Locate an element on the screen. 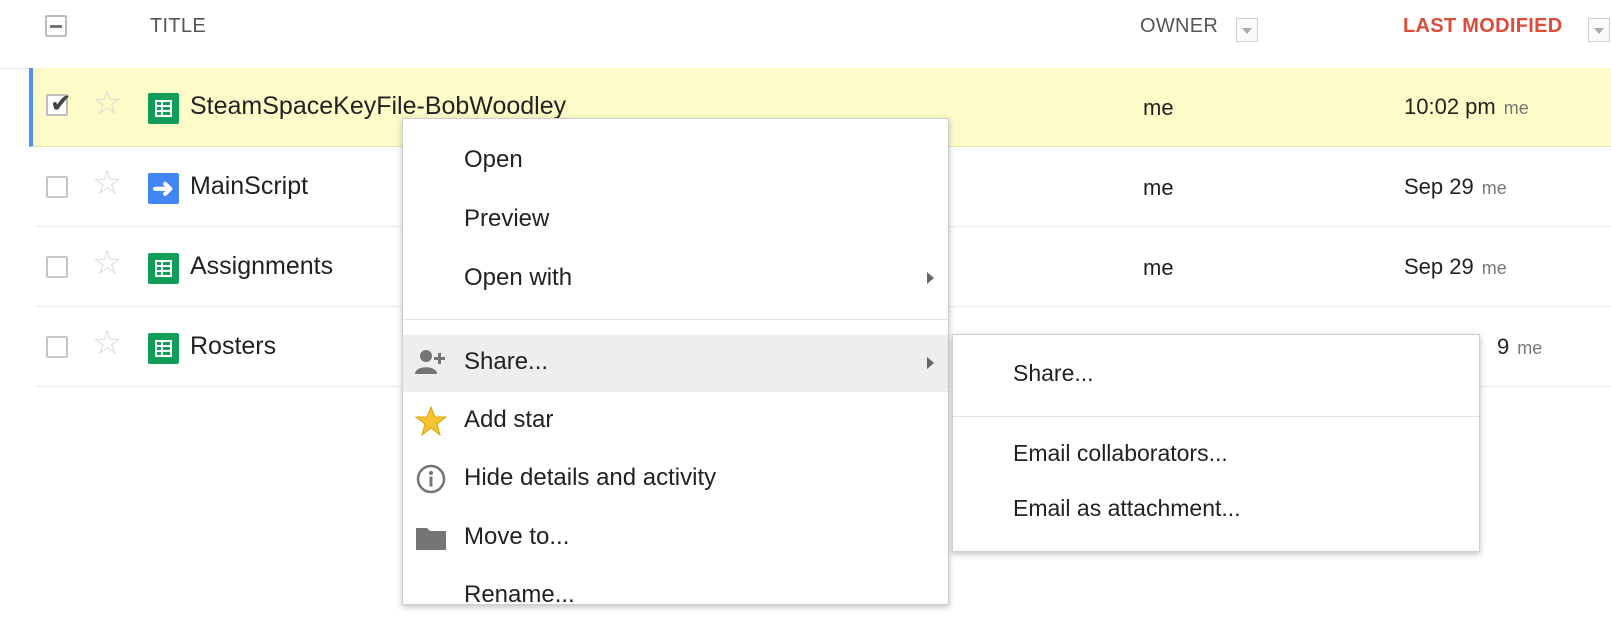 This screenshot has width=1611, height=623. modified-time: 9 is located at coordinates (1503, 346).